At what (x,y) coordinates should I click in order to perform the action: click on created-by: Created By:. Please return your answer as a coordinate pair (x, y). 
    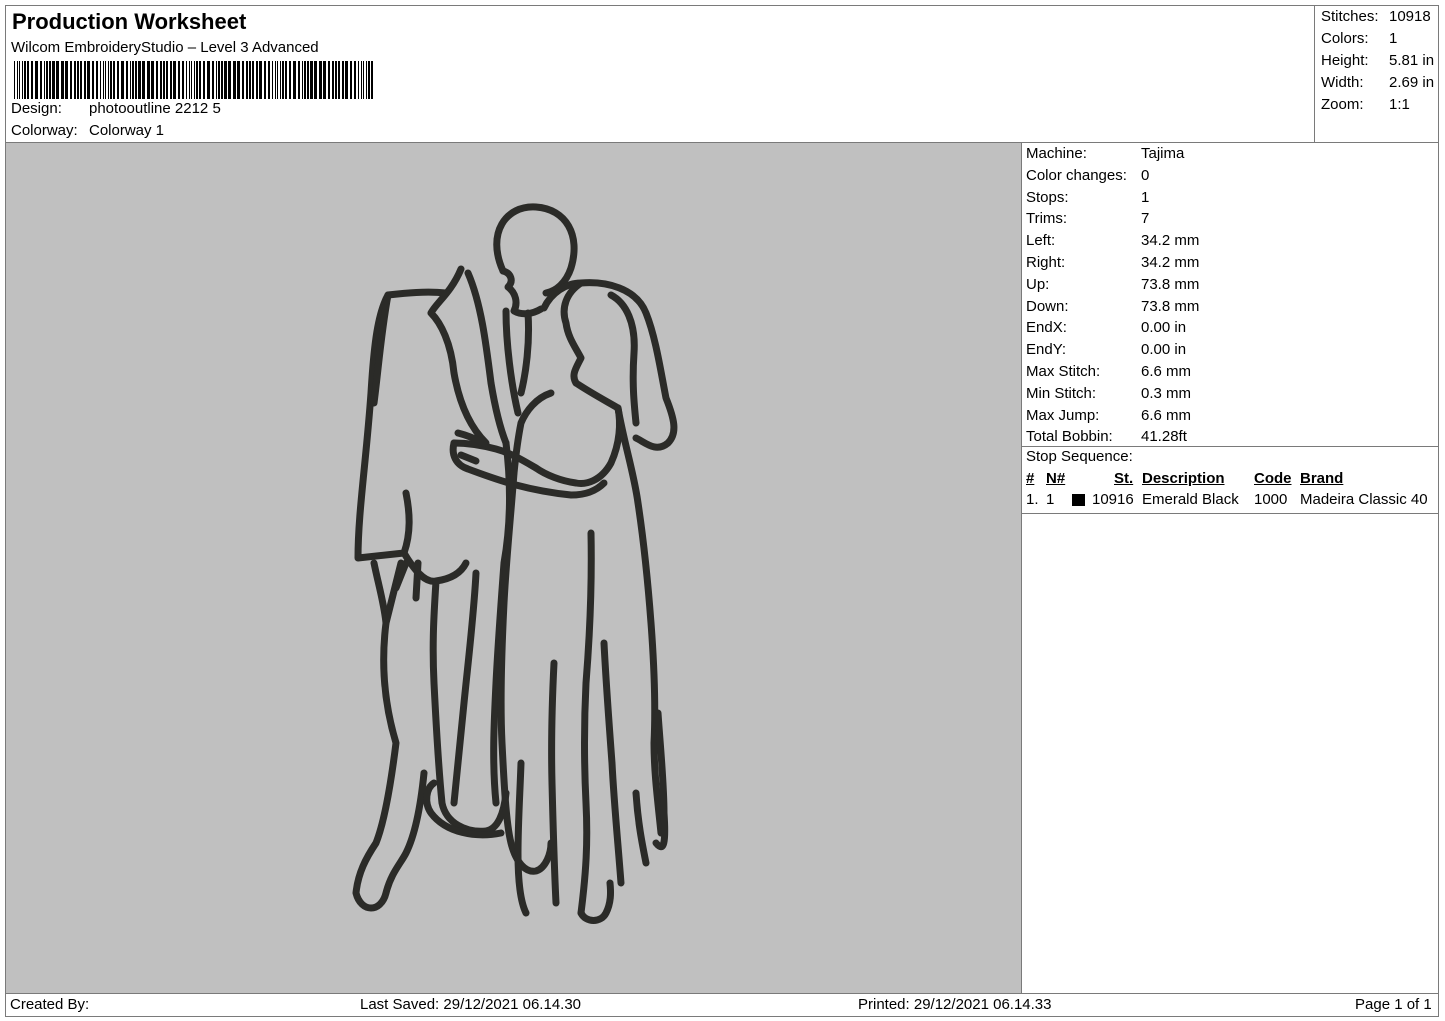
    Looking at the image, I should click on (50, 1004).